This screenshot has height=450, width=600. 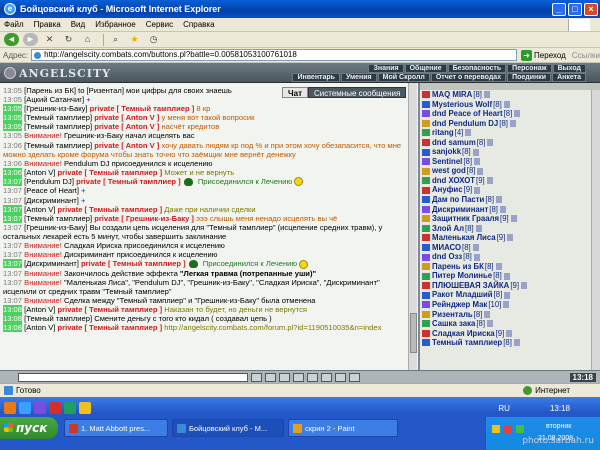 What do you see at coordinates (543, 55) in the screenshot?
I see `go-button: ➜ Переход` at bounding box center [543, 55].